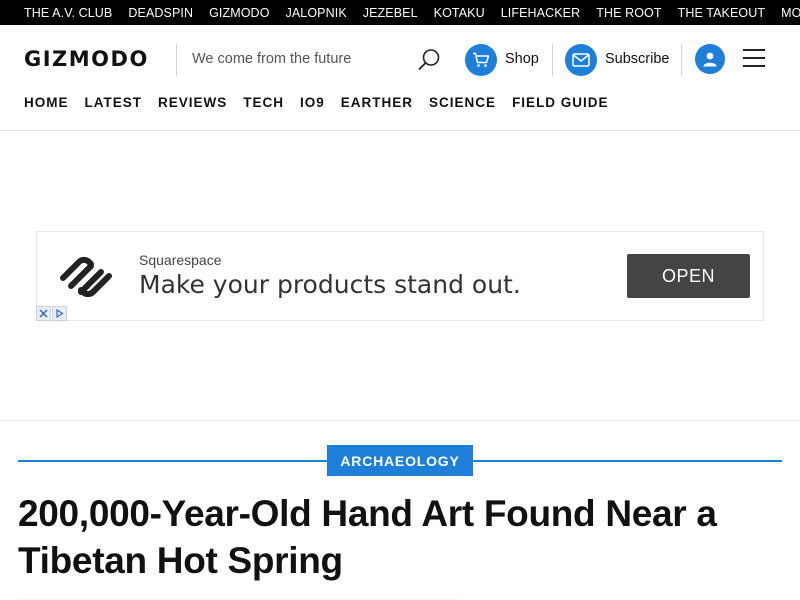 Image resolution: width=800 pixels, height=600 pixels. Describe the element at coordinates (263, 104) in the screenshot. I see `nav-item-tech: TECH` at that location.